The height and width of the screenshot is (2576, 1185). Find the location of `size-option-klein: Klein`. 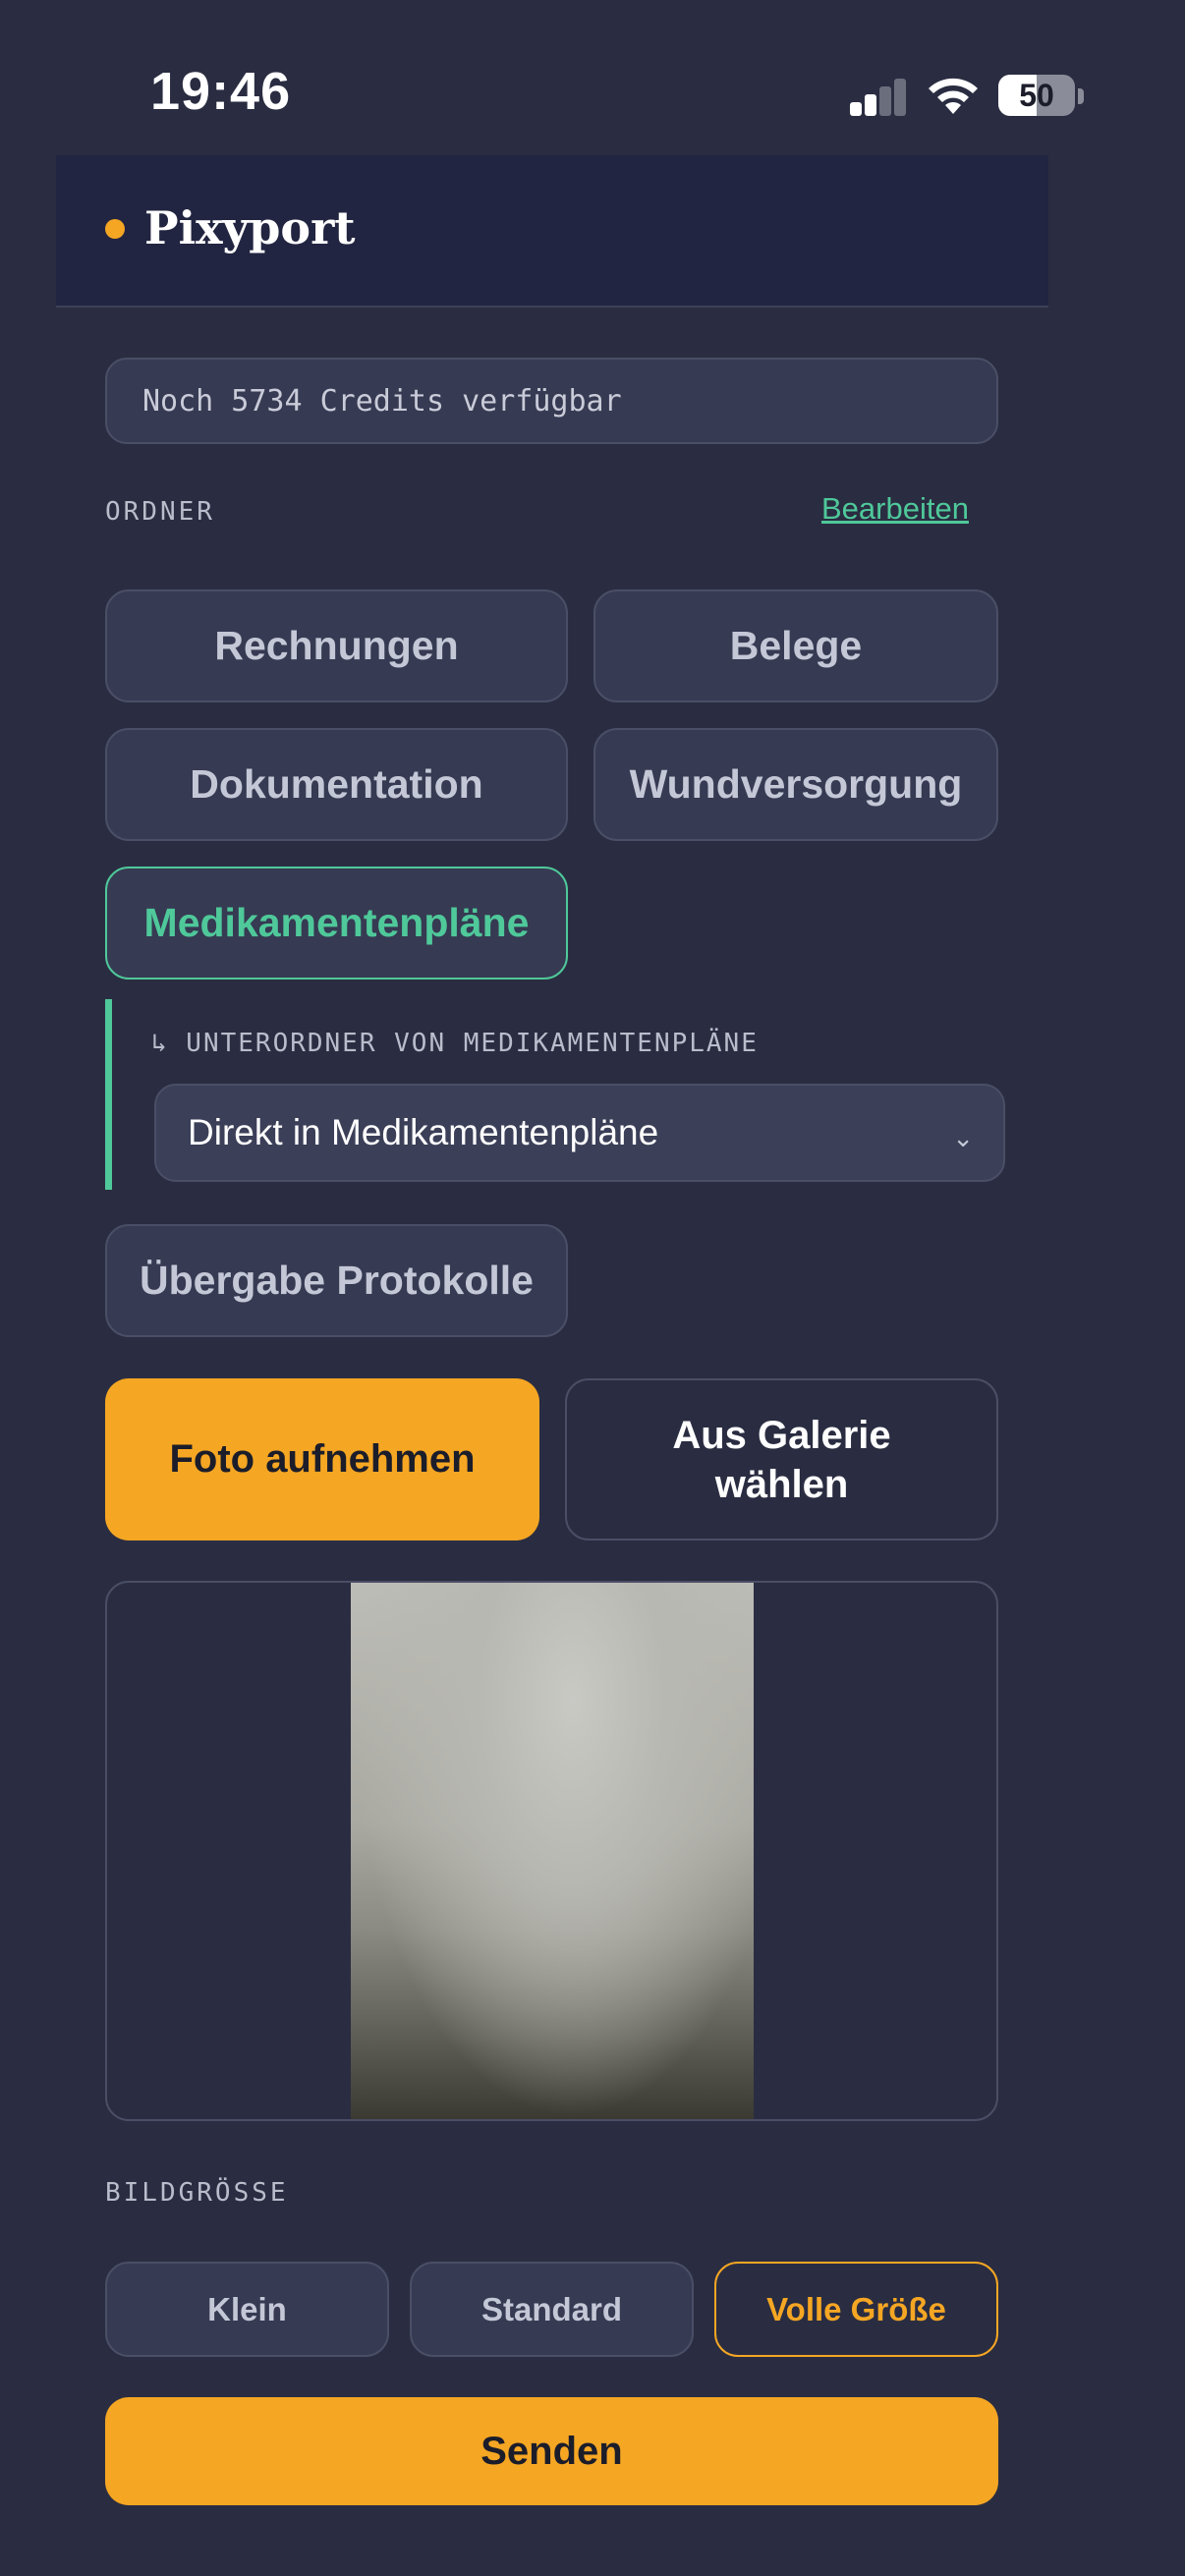

size-option-klein: Klein is located at coordinates (247, 2309).